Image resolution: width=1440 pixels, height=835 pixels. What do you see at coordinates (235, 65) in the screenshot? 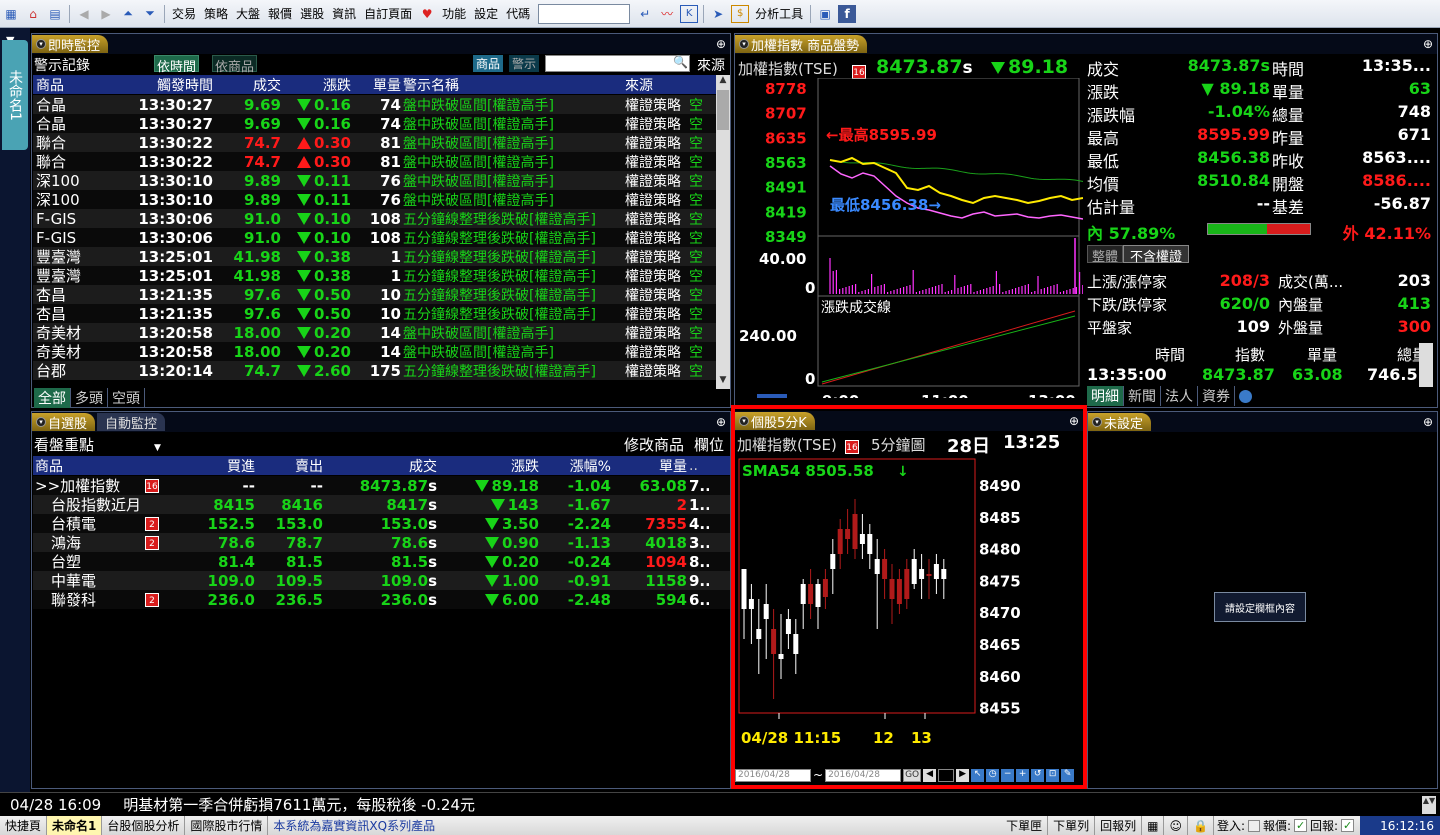
I see `by-product-button: 依商品` at bounding box center [235, 65].